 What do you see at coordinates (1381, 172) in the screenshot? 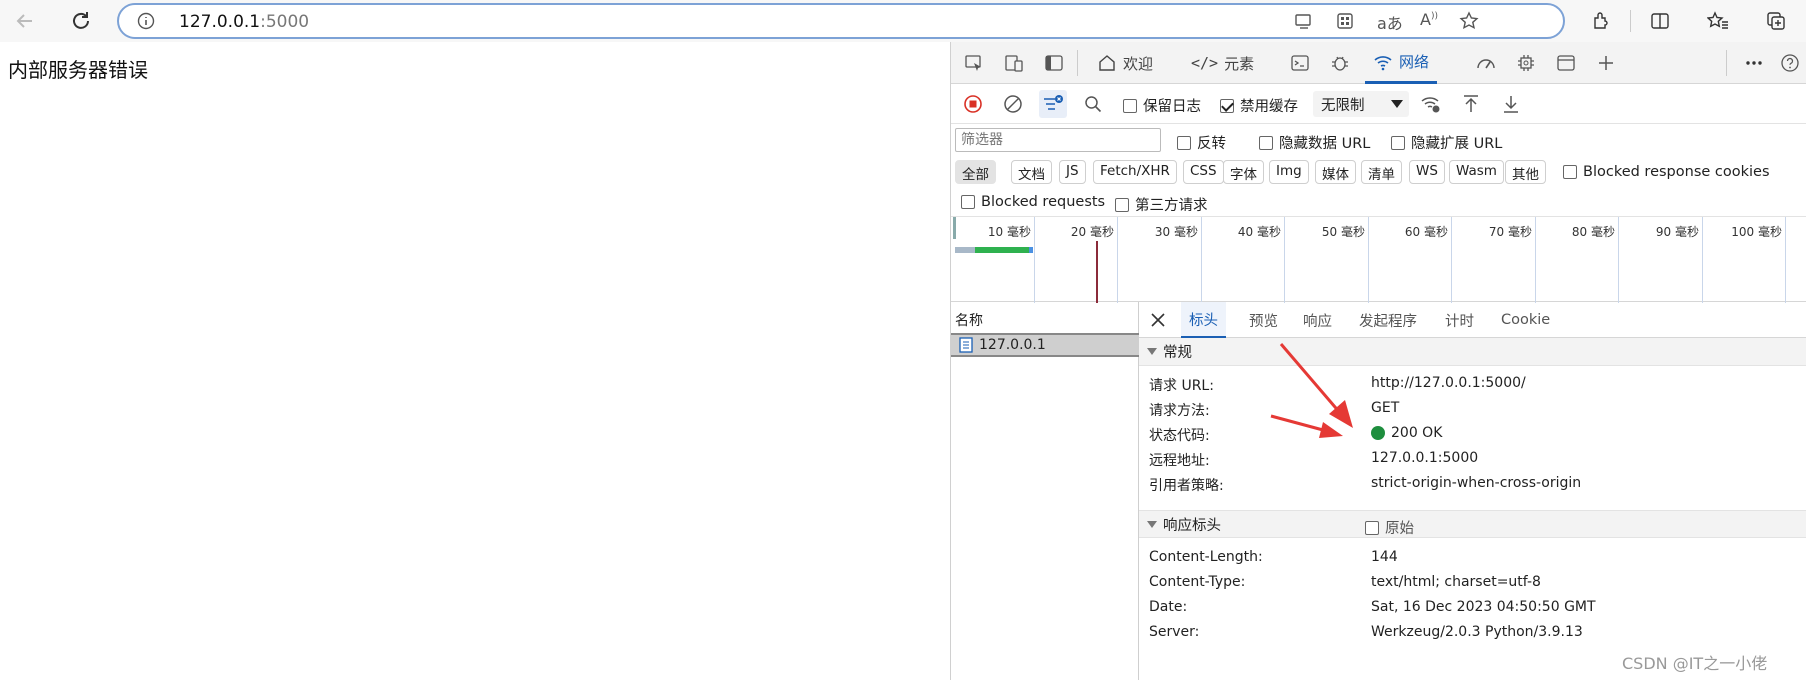
I see `type-filter-manifest: 清单` at bounding box center [1381, 172].